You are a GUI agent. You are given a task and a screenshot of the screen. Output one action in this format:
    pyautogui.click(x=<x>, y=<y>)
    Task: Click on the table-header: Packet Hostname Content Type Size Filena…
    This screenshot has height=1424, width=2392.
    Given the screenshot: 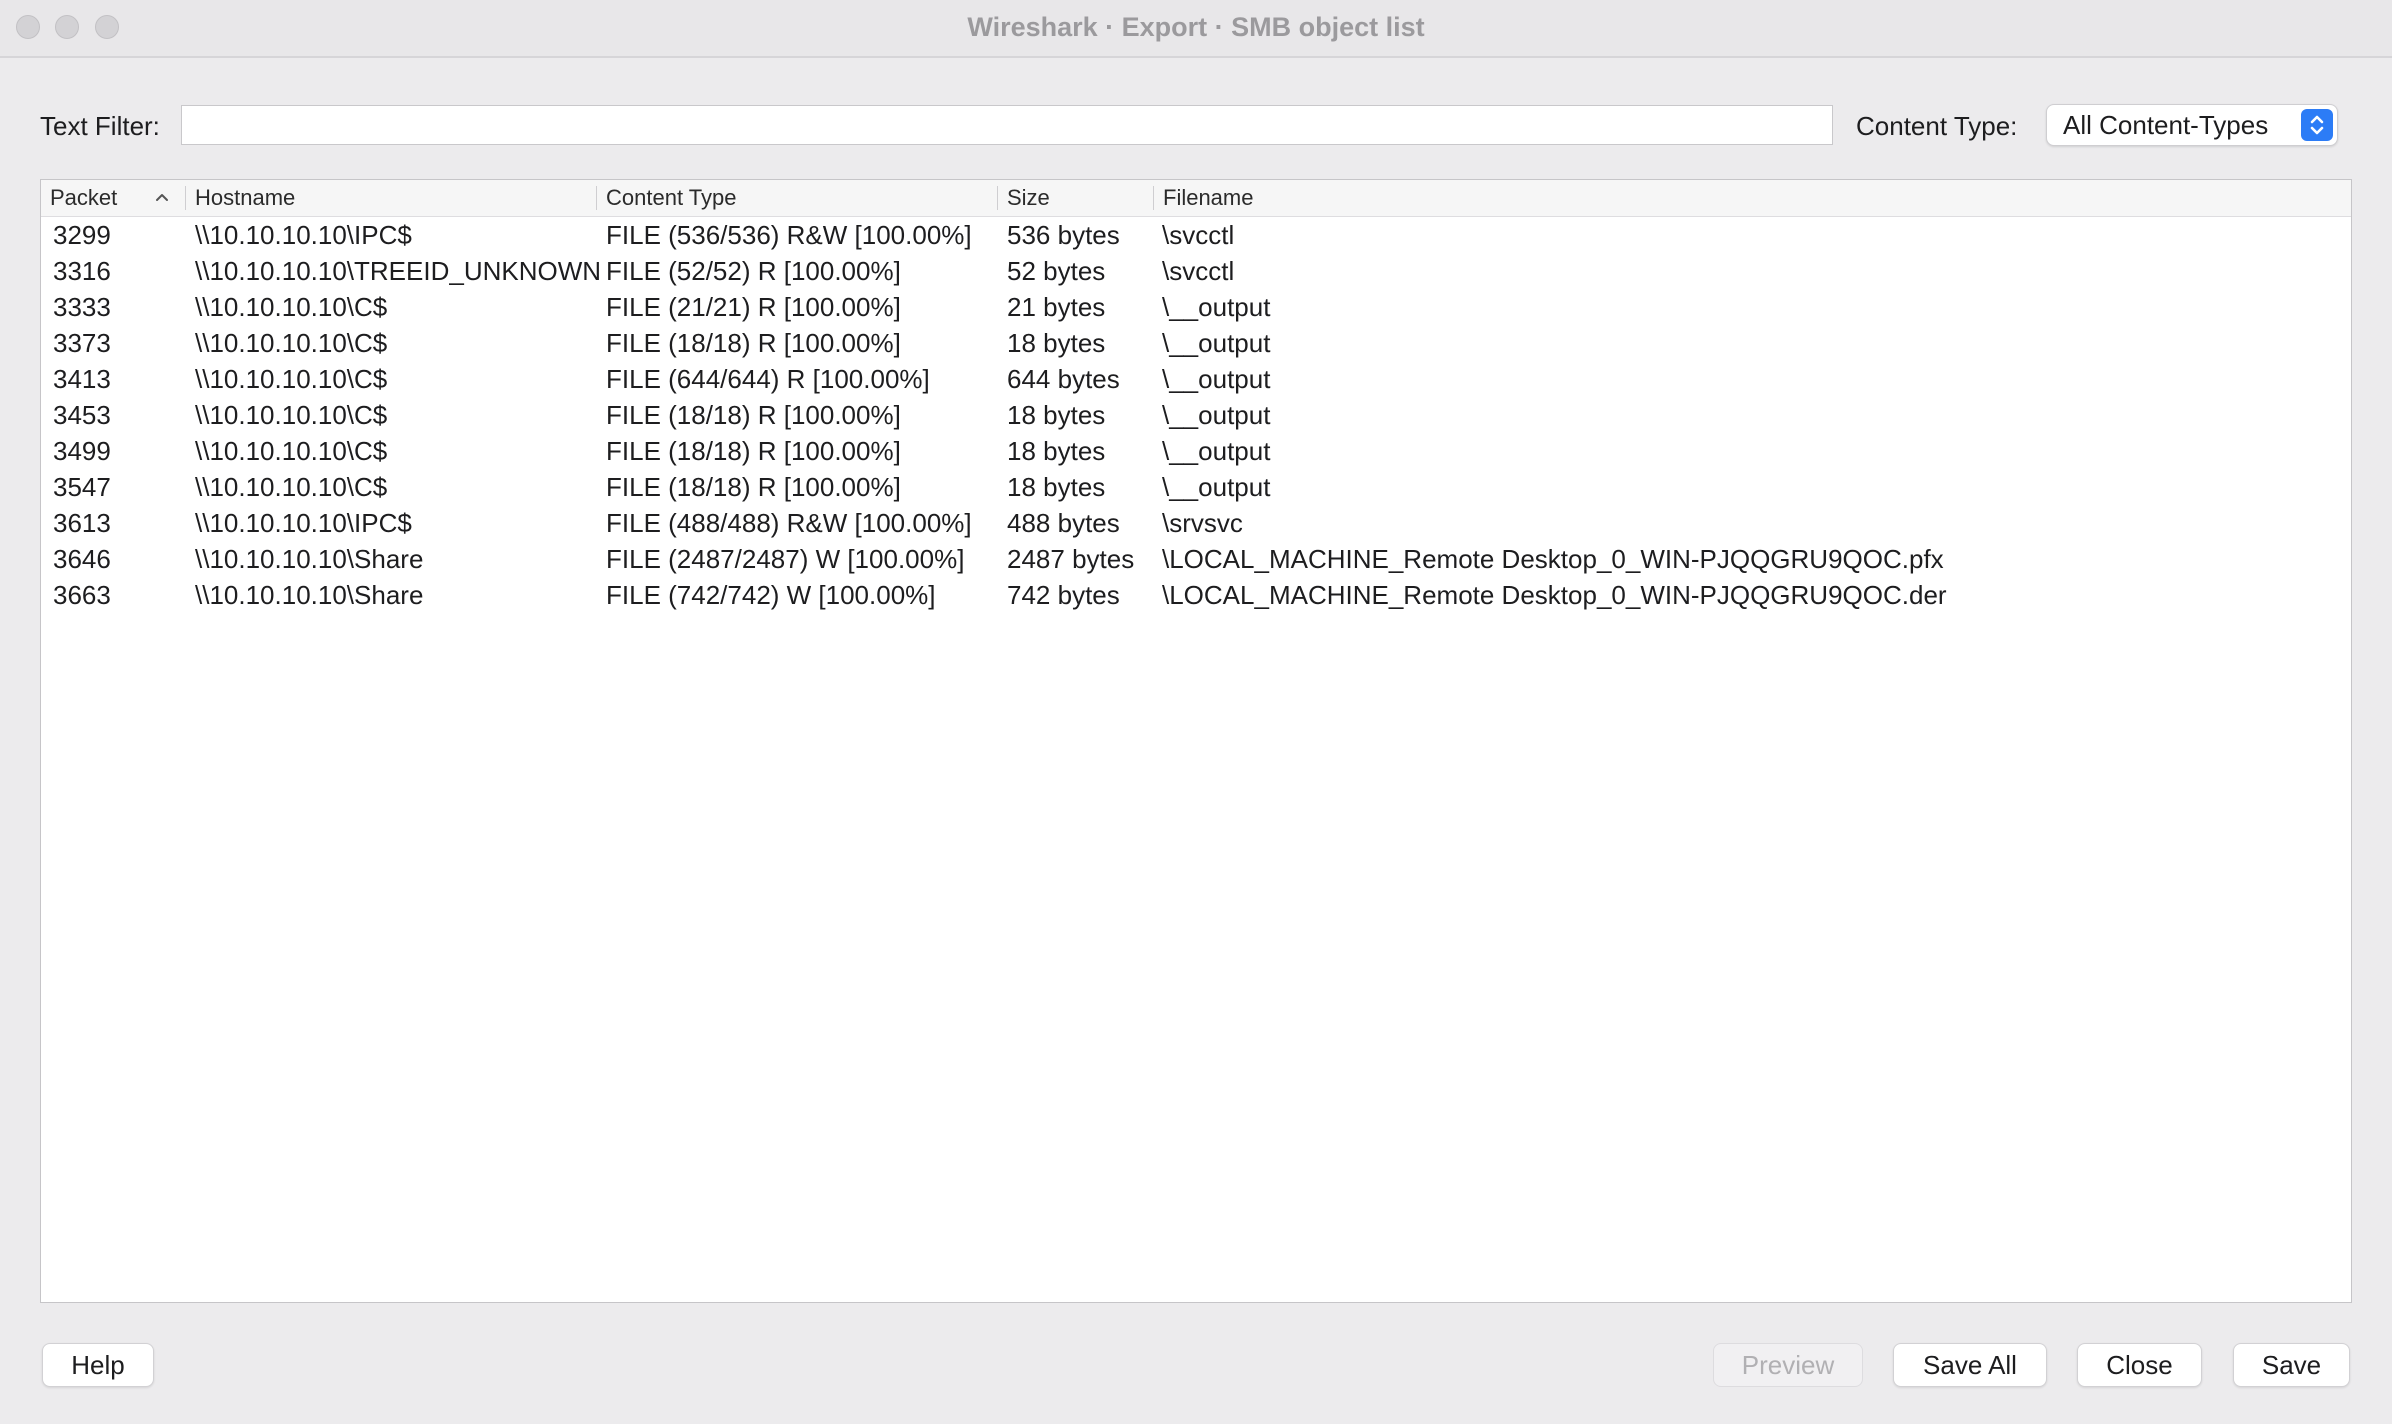 What is the action you would take?
    pyautogui.click(x=1196, y=198)
    